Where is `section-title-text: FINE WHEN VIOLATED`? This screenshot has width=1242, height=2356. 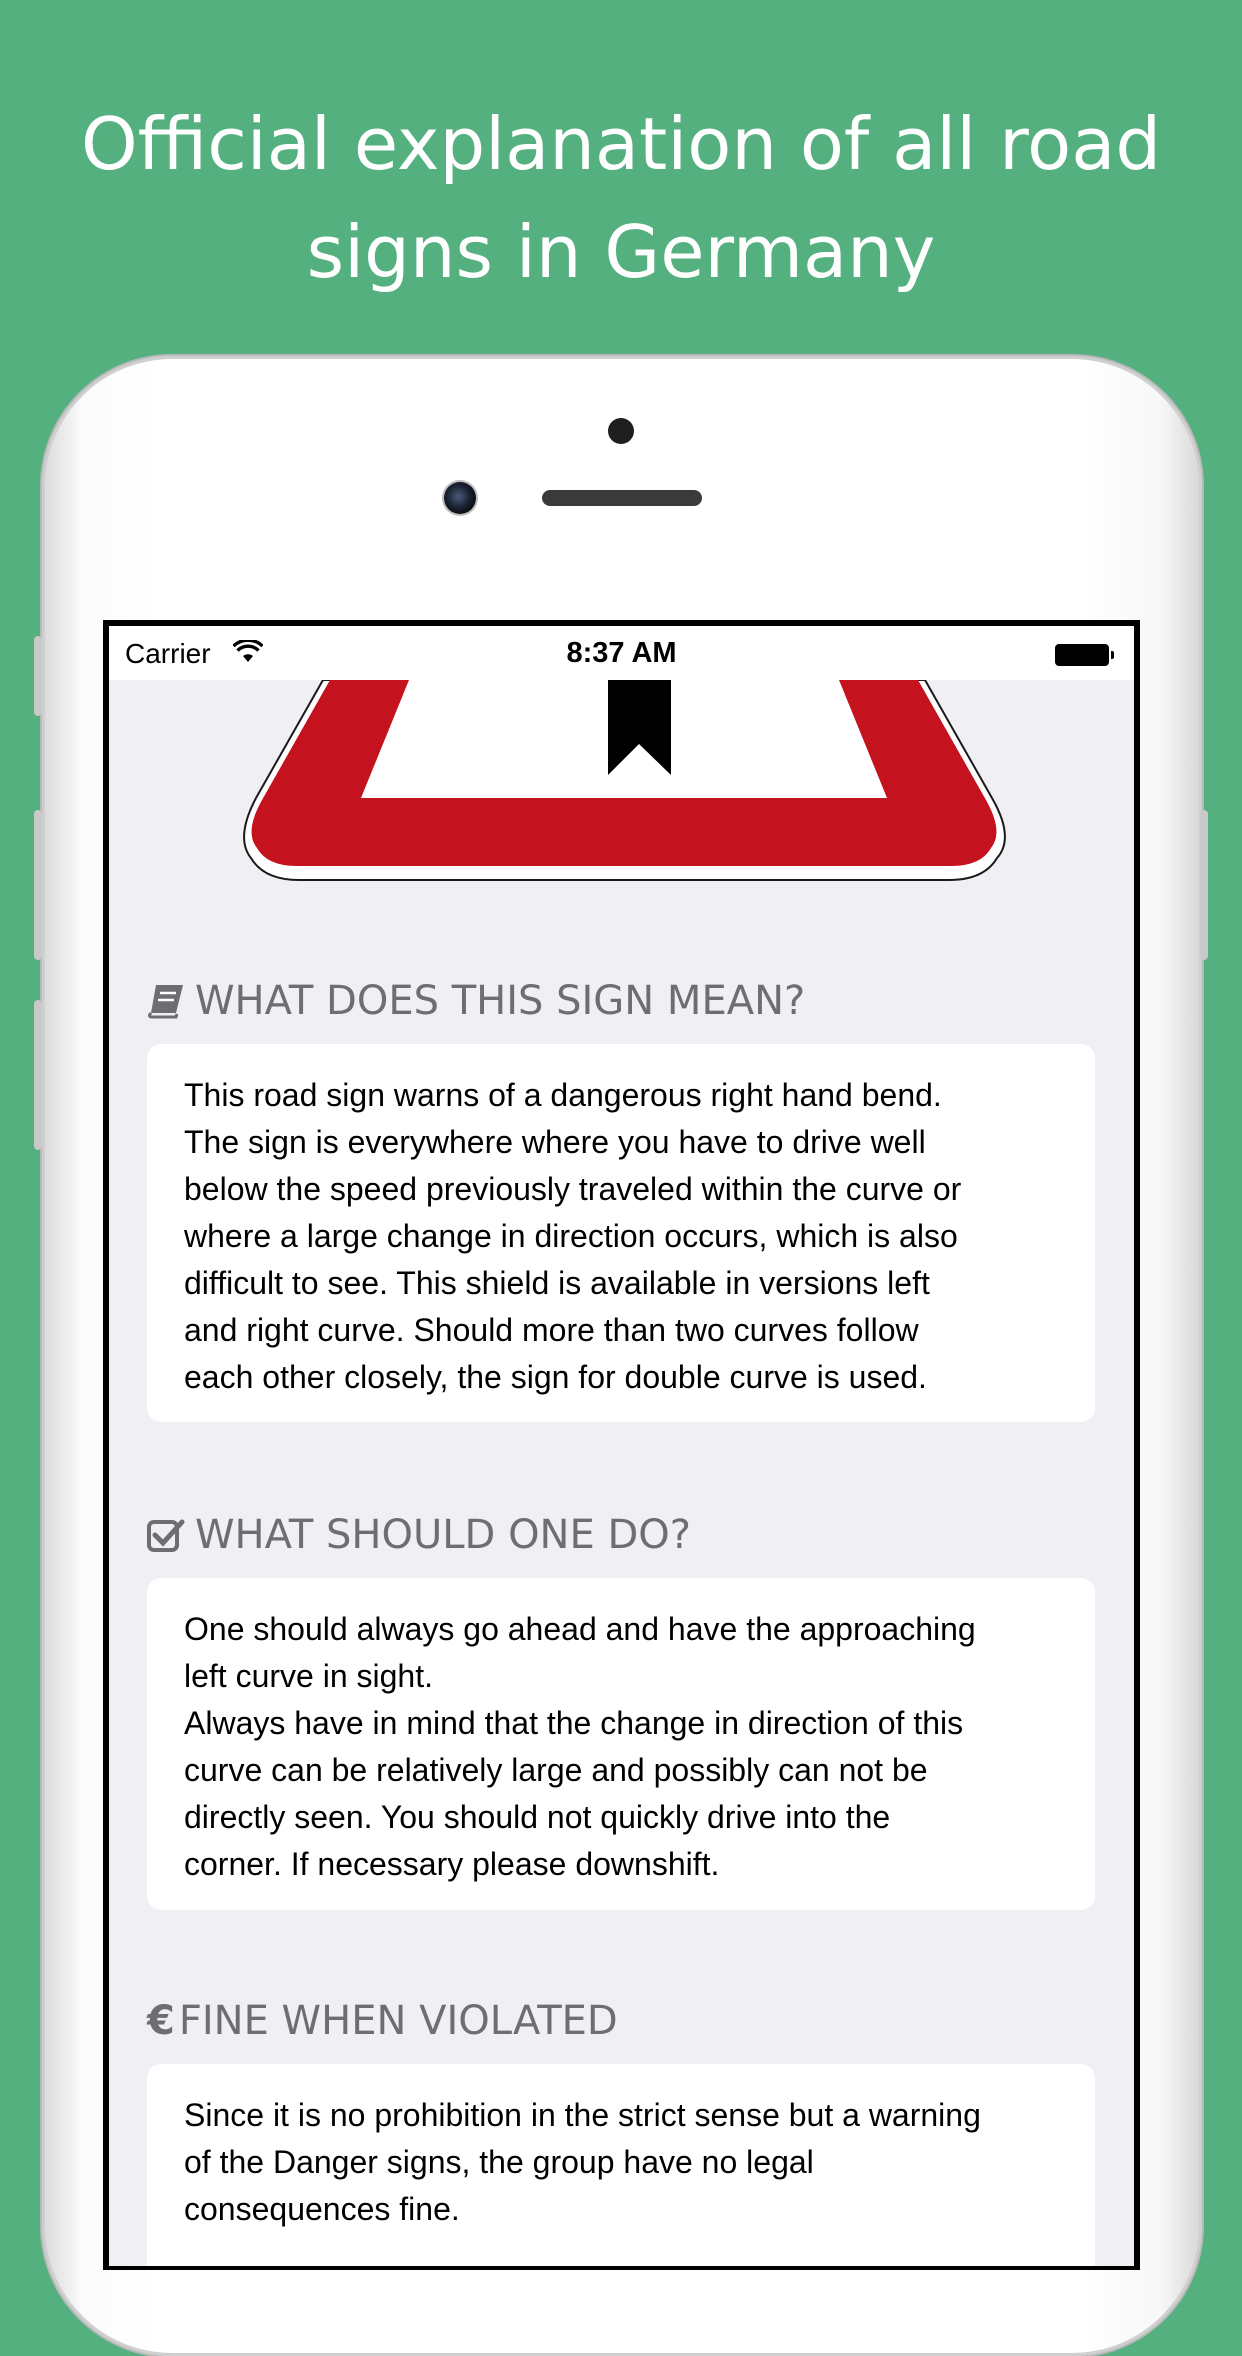
section-title-text: FINE WHEN VIOLATED is located at coordinates (398, 2021).